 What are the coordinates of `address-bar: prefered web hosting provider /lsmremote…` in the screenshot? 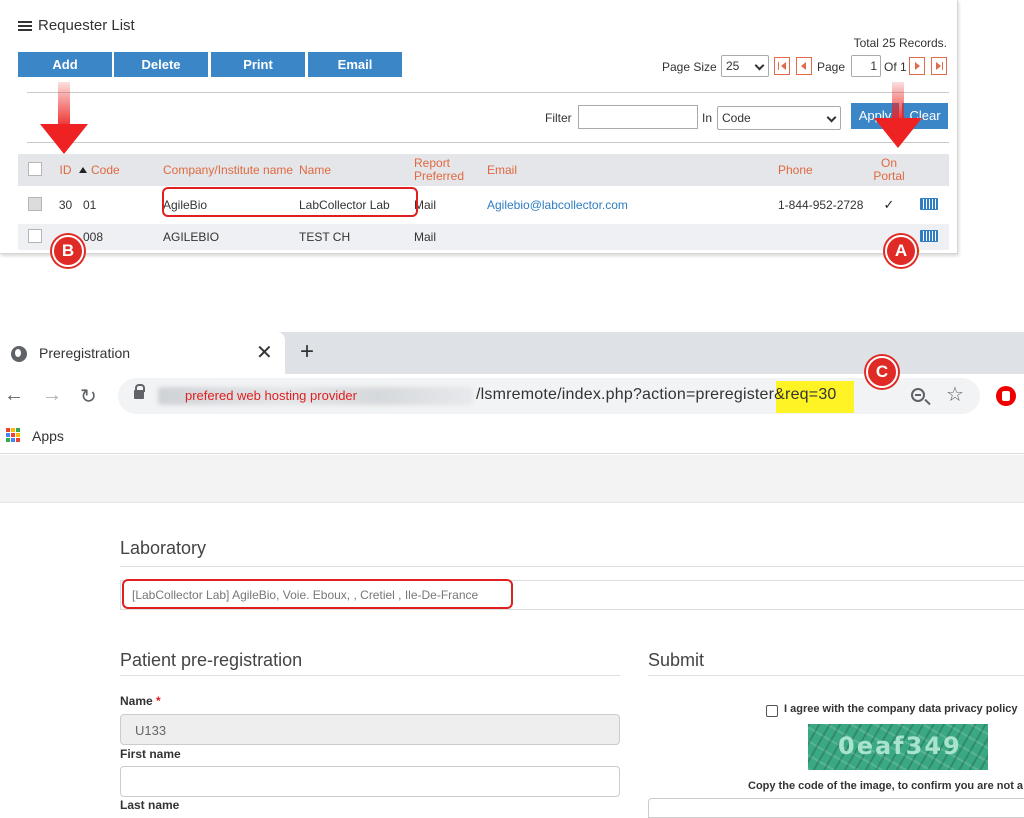 It's located at (549, 396).